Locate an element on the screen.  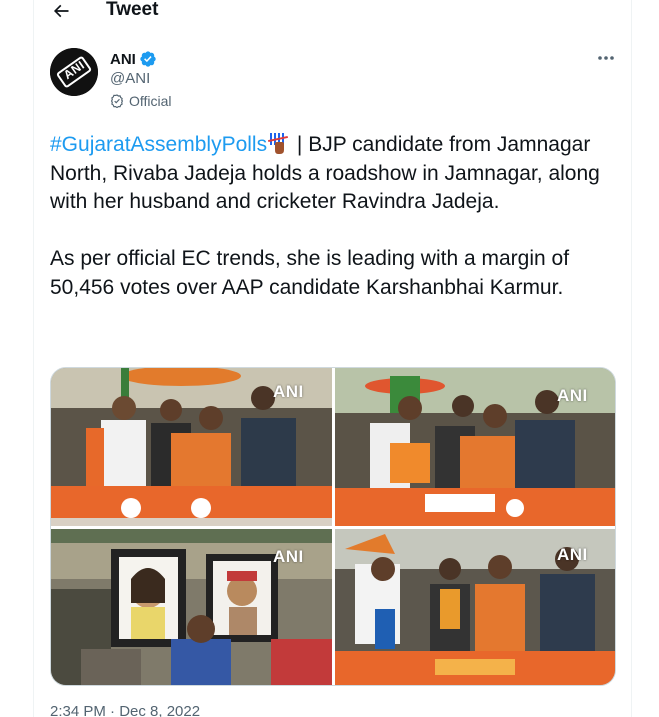
official-badge-icon is located at coordinates (117, 101).